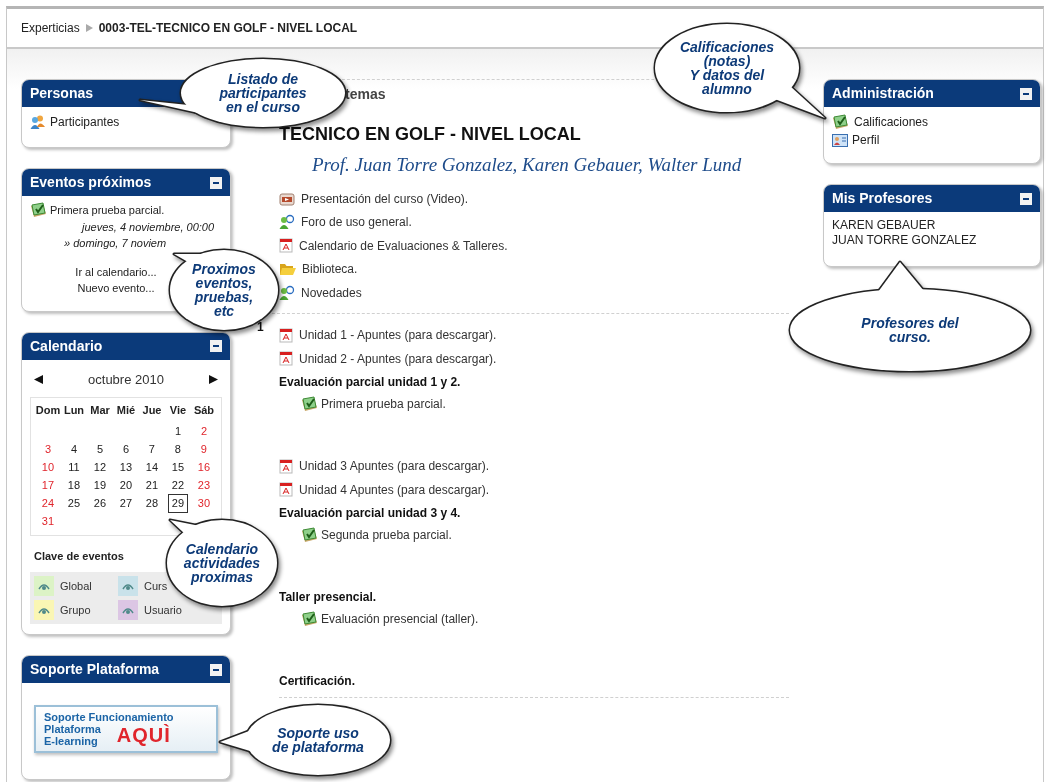 This screenshot has width=1050, height=782. I want to click on activity-link: Segunda prueba parcial., so click(386, 535).